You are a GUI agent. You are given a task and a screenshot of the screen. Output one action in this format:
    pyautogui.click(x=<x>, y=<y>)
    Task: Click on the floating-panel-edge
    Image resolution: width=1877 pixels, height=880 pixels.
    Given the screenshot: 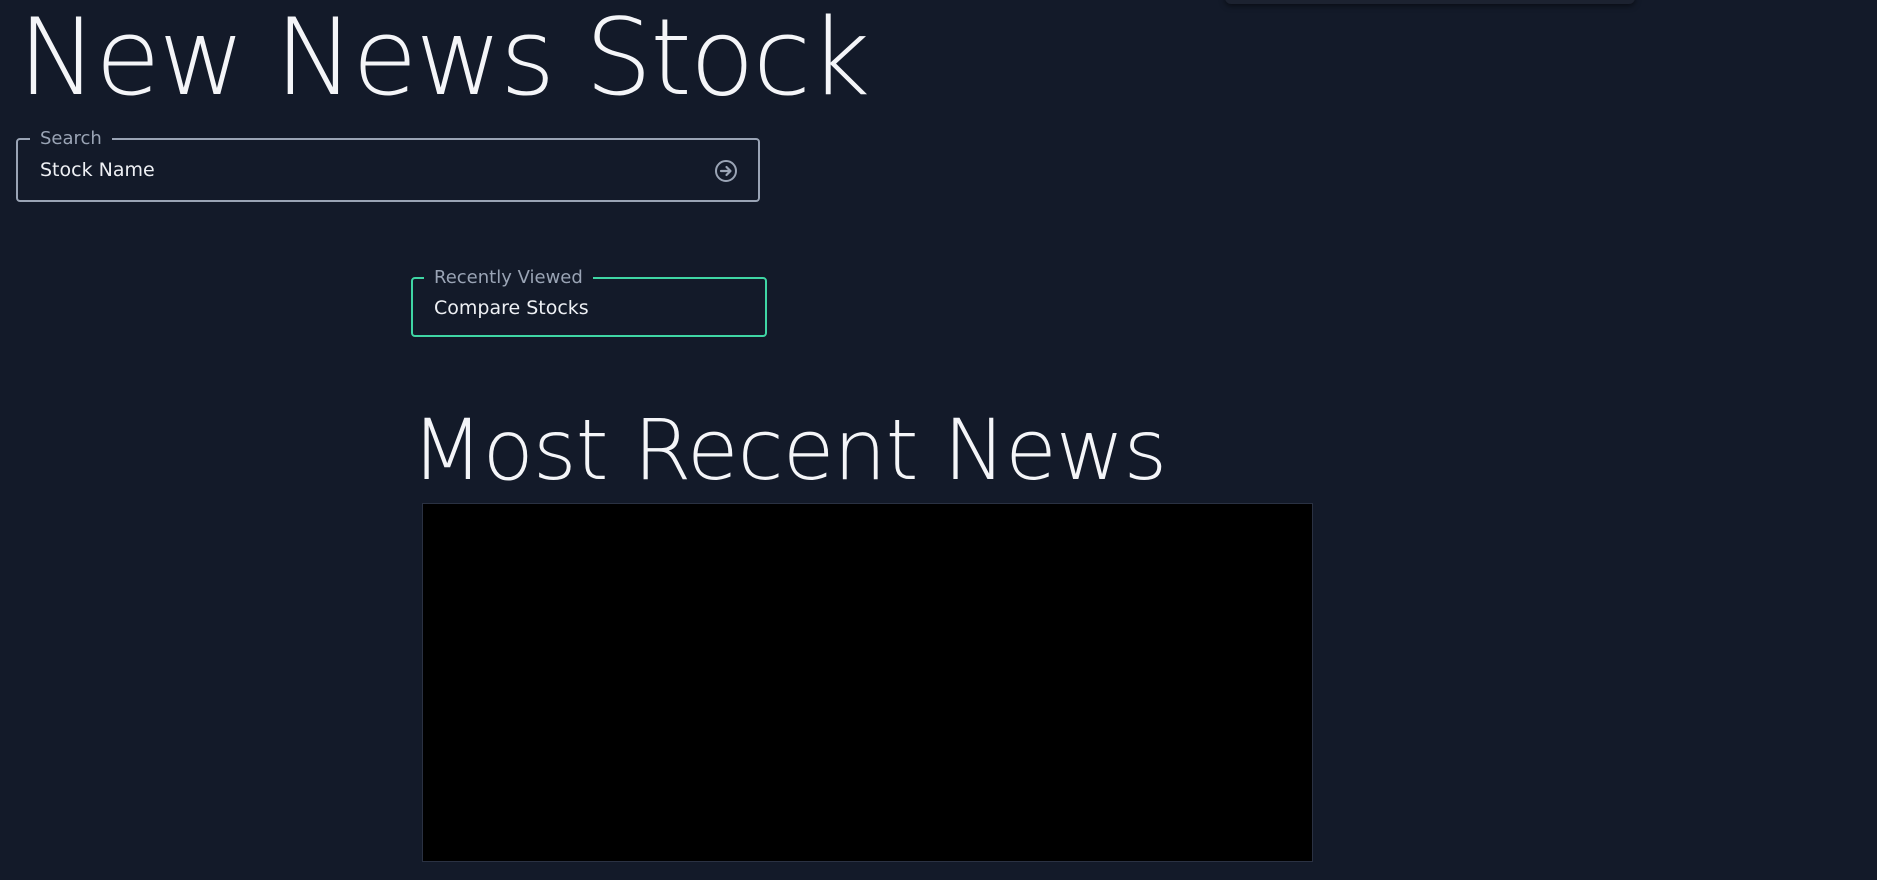 What is the action you would take?
    pyautogui.click(x=1430, y=2)
    